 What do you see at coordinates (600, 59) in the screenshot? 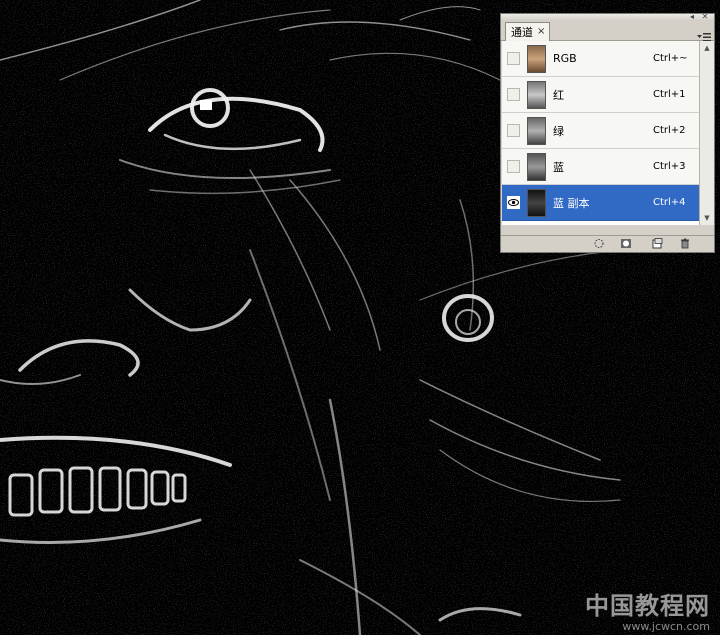
I see `channel-row-rgb: RGB Ctrl+~` at bounding box center [600, 59].